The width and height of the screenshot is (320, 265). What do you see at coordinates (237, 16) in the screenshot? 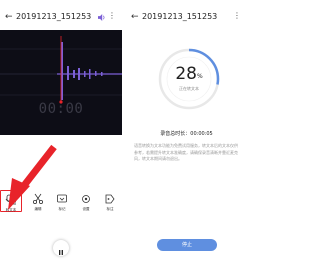
I see `more-icon: ⋮` at bounding box center [237, 16].